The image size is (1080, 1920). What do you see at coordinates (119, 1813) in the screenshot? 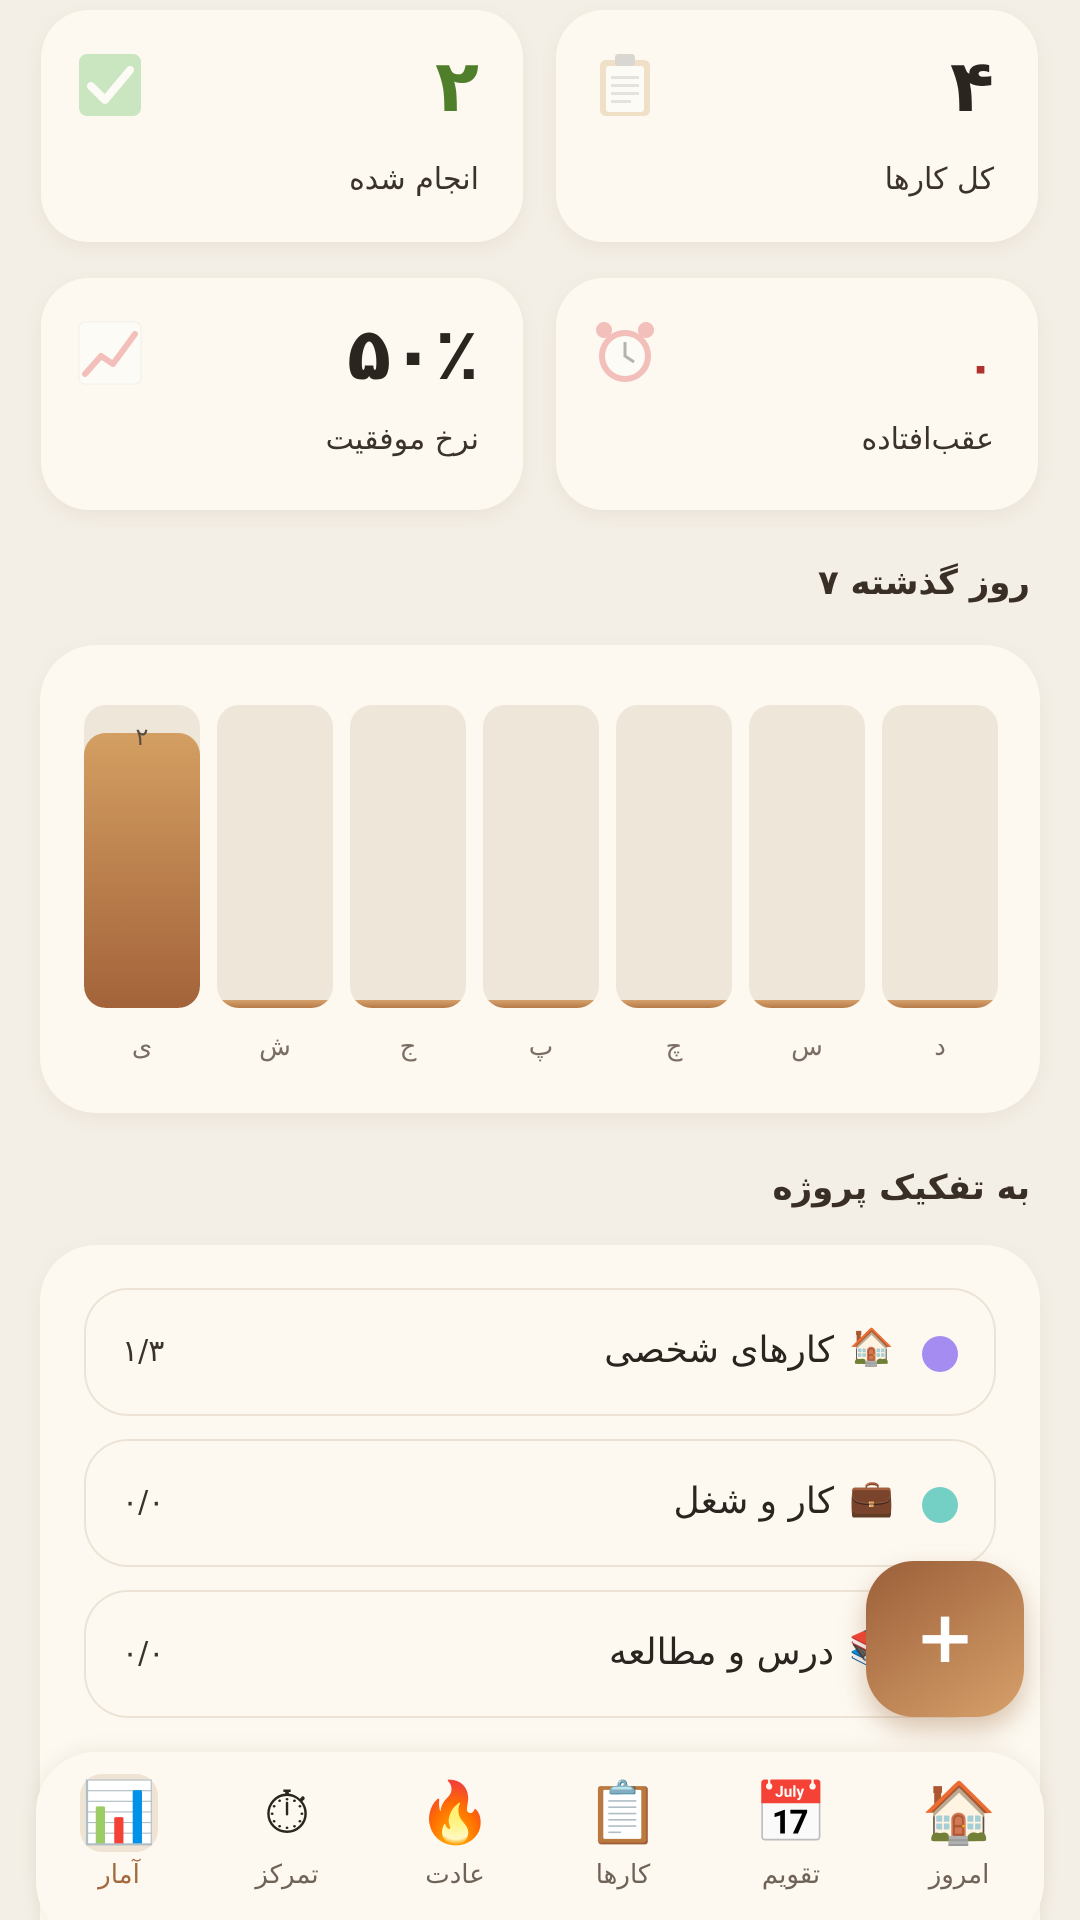
I see `bar-chart-icon: 📊` at bounding box center [119, 1813].